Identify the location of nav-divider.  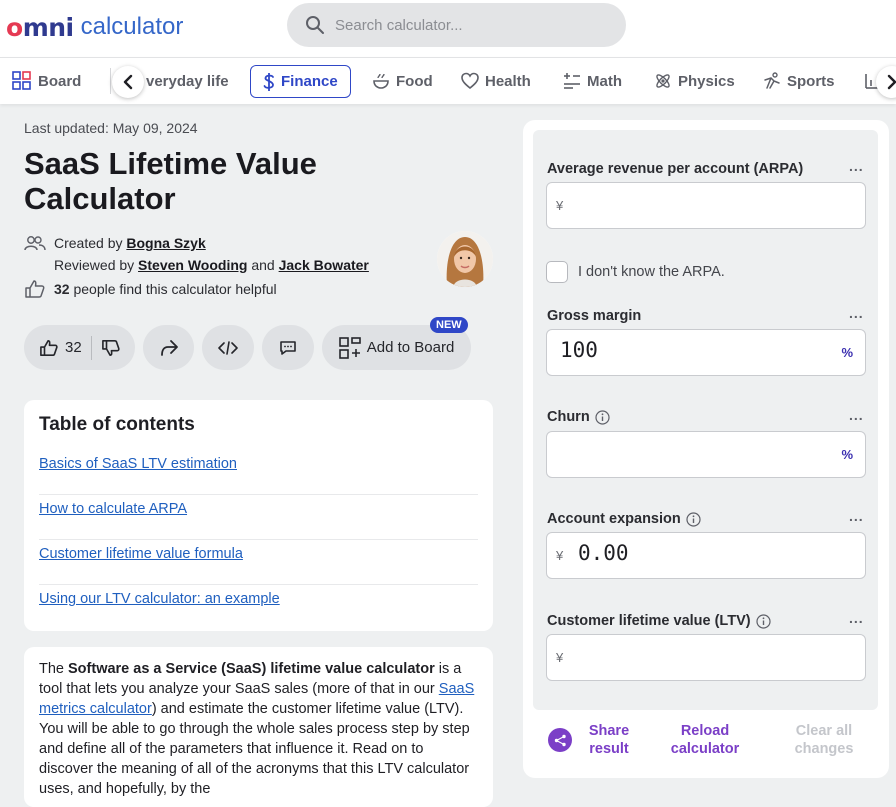
(110, 81).